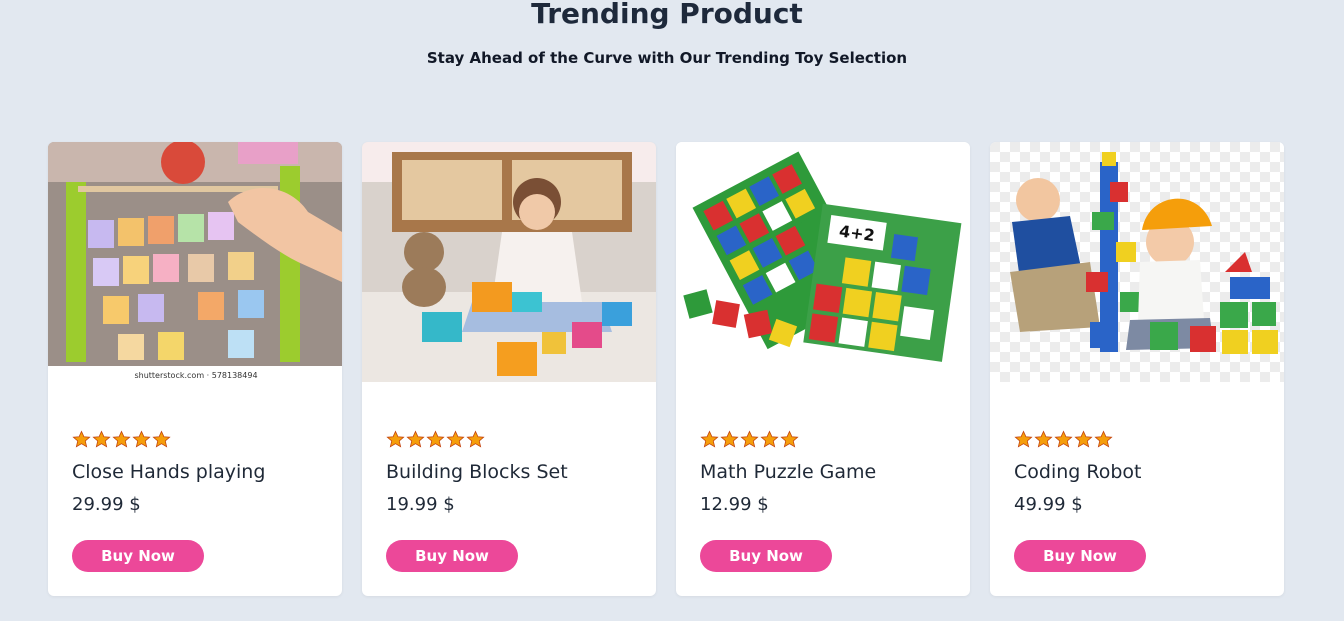  I want to click on product-name: Math Puzzle Game, so click(788, 472).